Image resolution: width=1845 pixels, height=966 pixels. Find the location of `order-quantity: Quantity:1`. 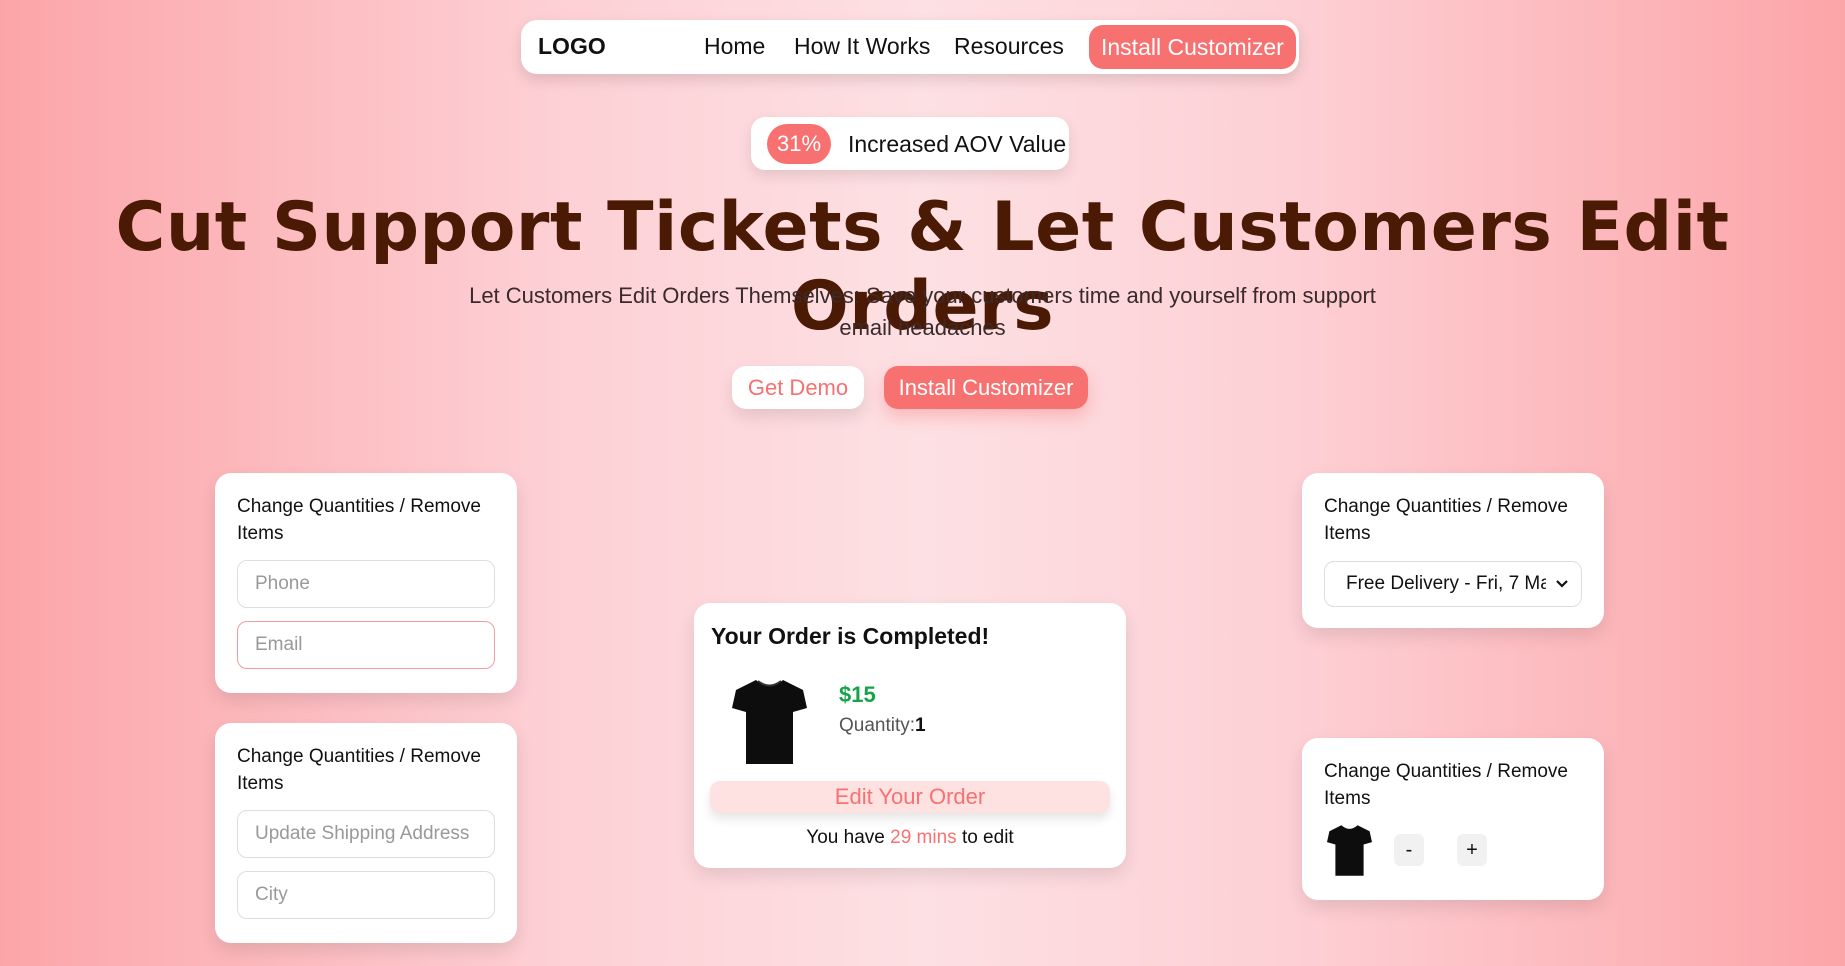

order-quantity: Quantity:1 is located at coordinates (882, 726).